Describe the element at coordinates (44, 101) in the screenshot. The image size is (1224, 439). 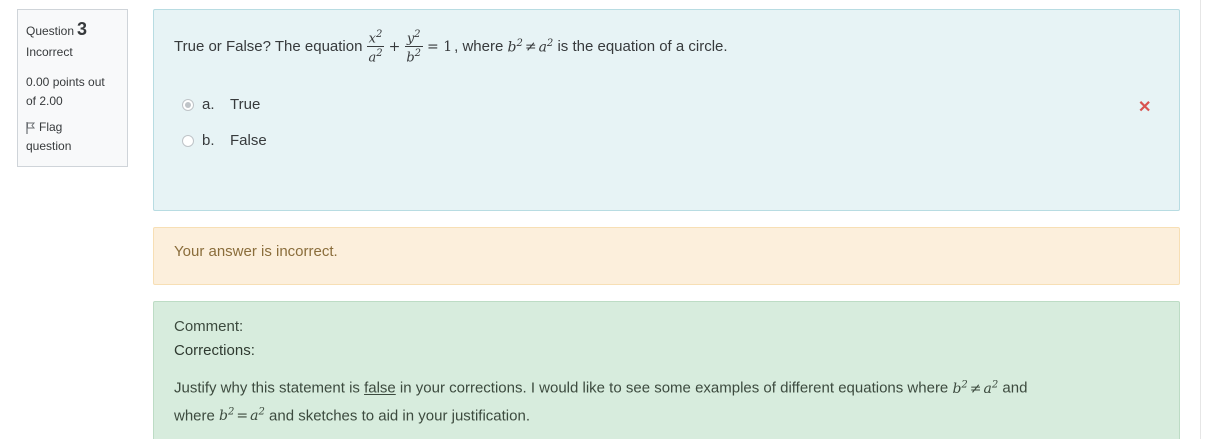
I see `grade-line-2: of 2.00` at that location.